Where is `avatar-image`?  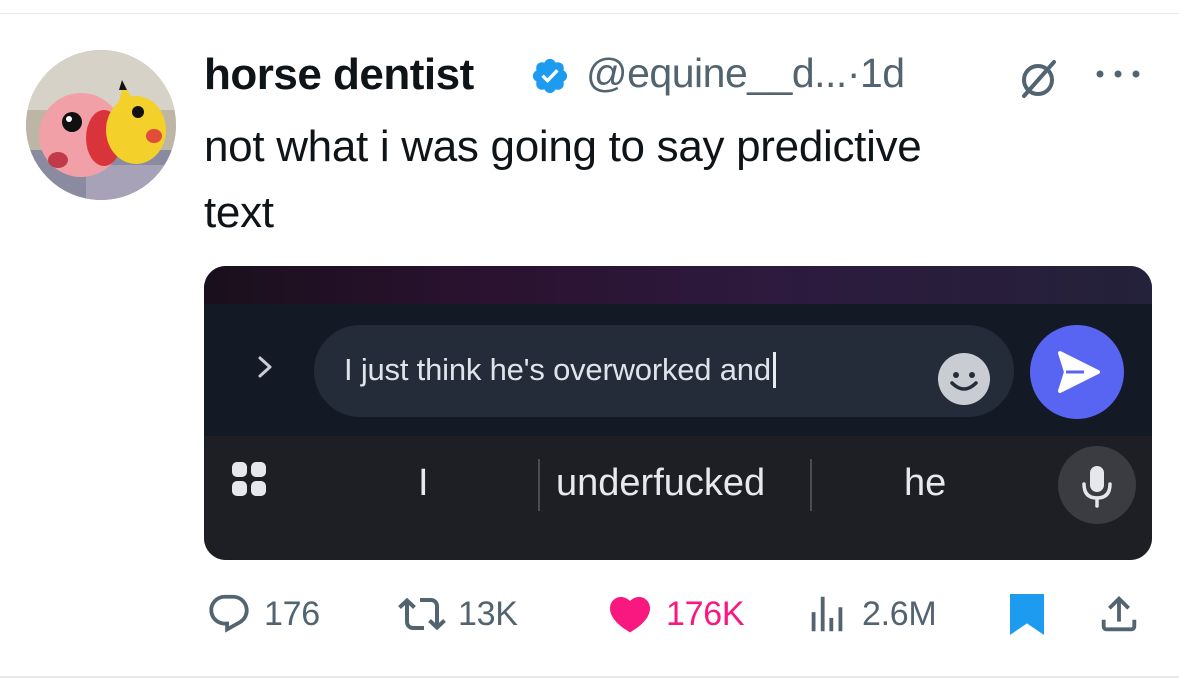
avatar-image is located at coordinates (101, 125).